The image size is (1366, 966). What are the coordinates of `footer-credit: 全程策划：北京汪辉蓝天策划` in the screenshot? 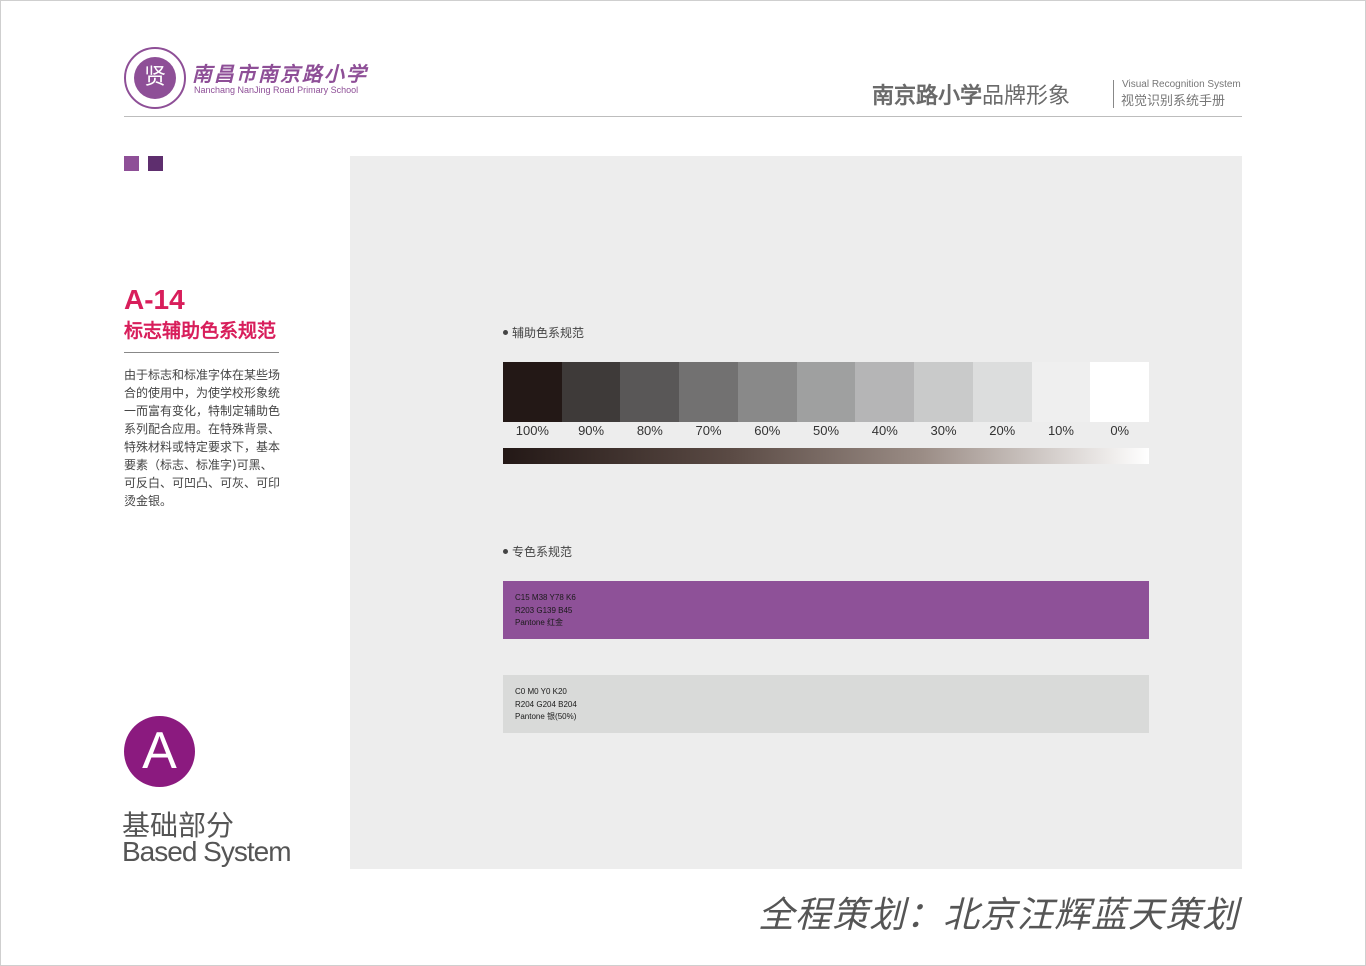 It's located at (999, 915).